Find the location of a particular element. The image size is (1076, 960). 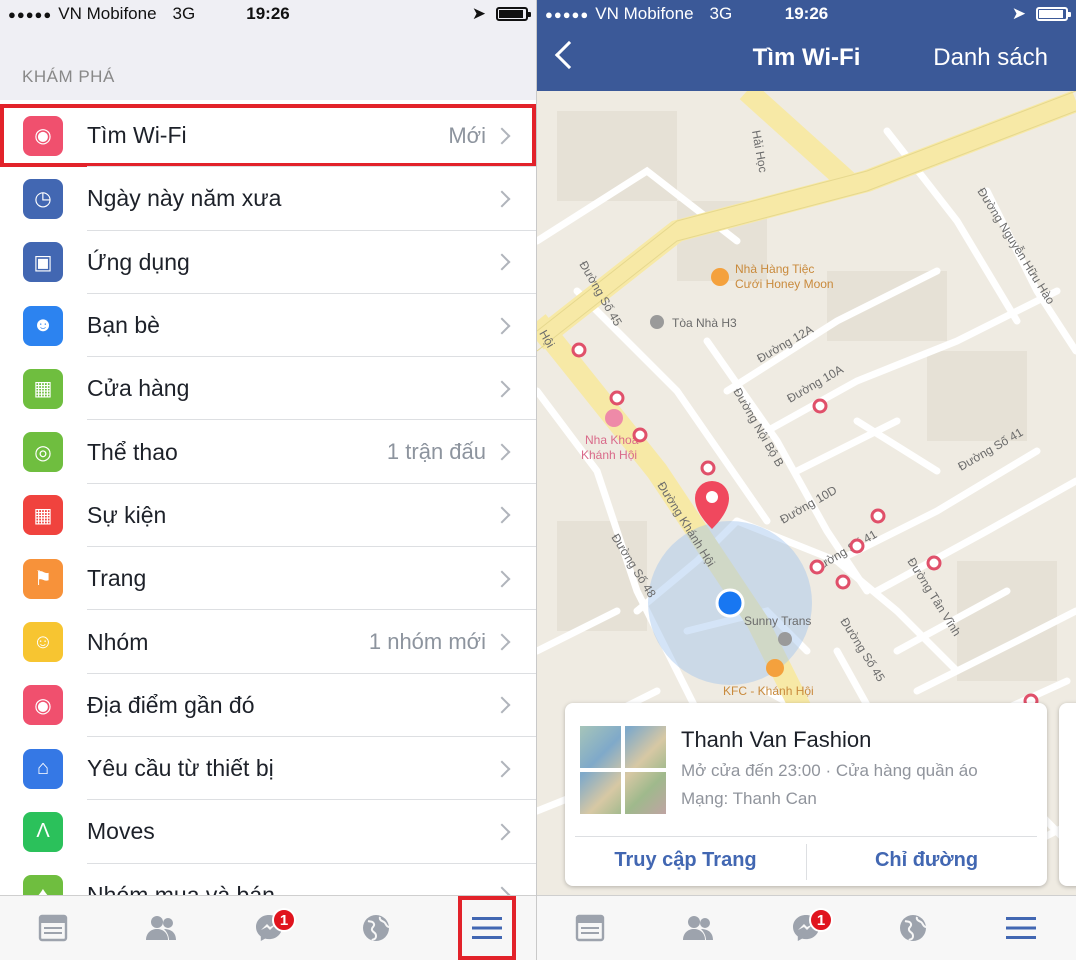

menu-item-ball: ◎ Thể thao 1 trận đấu is located at coordinates (268, 452).